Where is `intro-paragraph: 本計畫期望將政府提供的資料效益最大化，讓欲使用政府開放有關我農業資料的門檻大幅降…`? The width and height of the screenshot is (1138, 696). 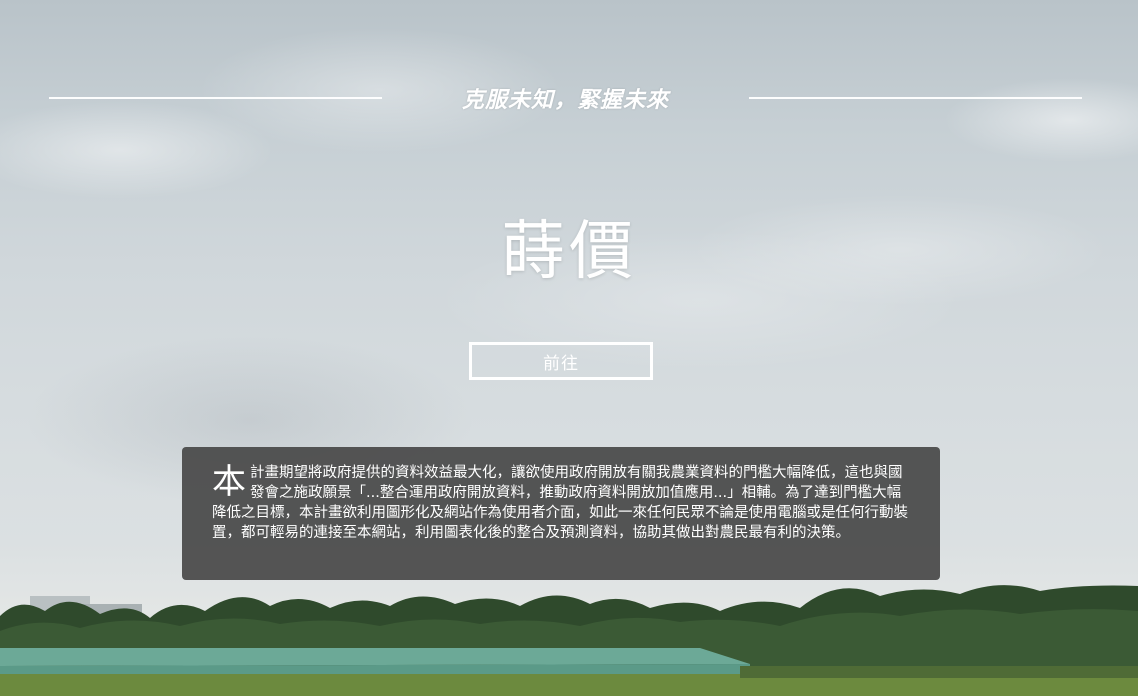
intro-paragraph: 本計畫期望將政府提供的資料效益最大化，讓欲使用政府開放有關我農業資料的門檻大幅降… is located at coordinates (562, 503).